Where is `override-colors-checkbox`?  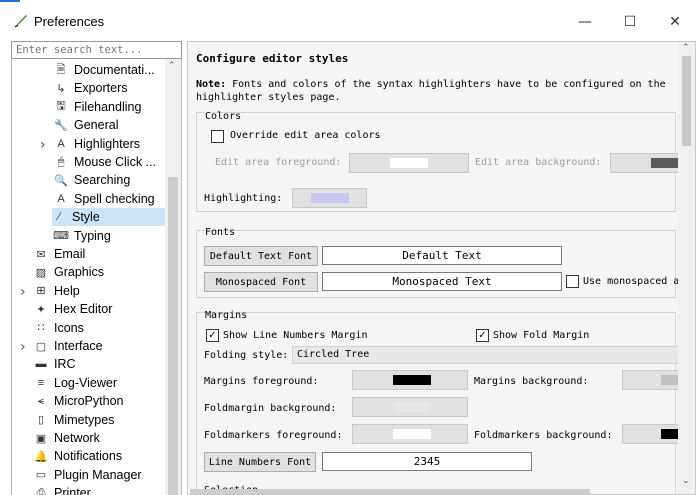
override-colors-checkbox is located at coordinates (217, 136).